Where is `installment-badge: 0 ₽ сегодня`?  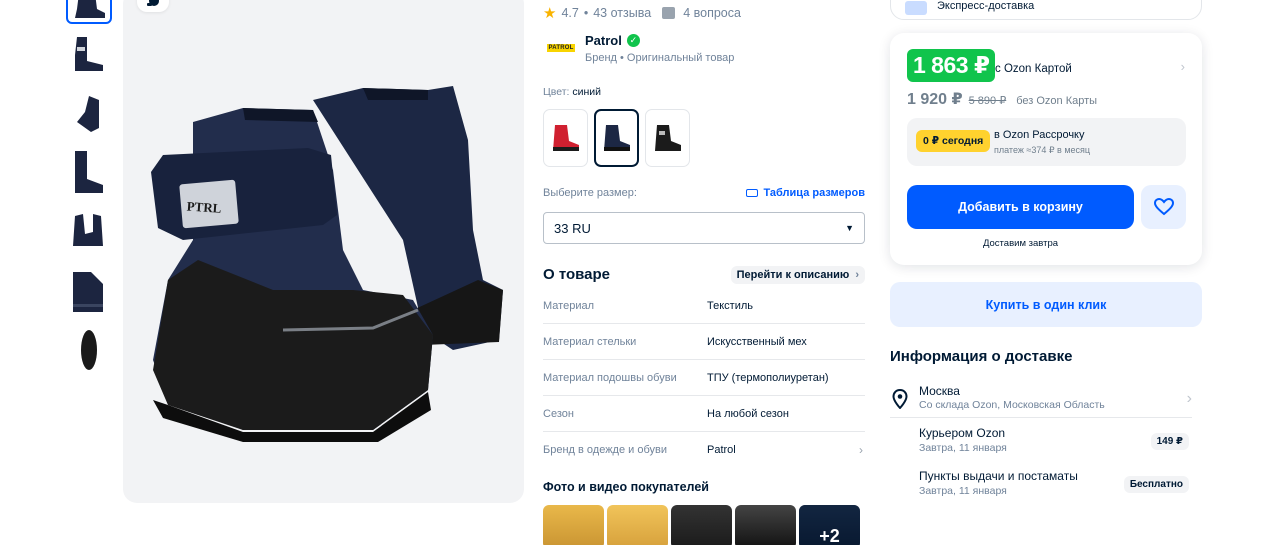
installment-badge: 0 ₽ сегодня is located at coordinates (953, 141).